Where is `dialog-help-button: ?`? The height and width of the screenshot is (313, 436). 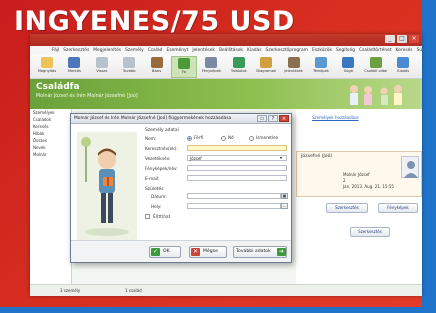 dialog-help-button: ? is located at coordinates (273, 118).